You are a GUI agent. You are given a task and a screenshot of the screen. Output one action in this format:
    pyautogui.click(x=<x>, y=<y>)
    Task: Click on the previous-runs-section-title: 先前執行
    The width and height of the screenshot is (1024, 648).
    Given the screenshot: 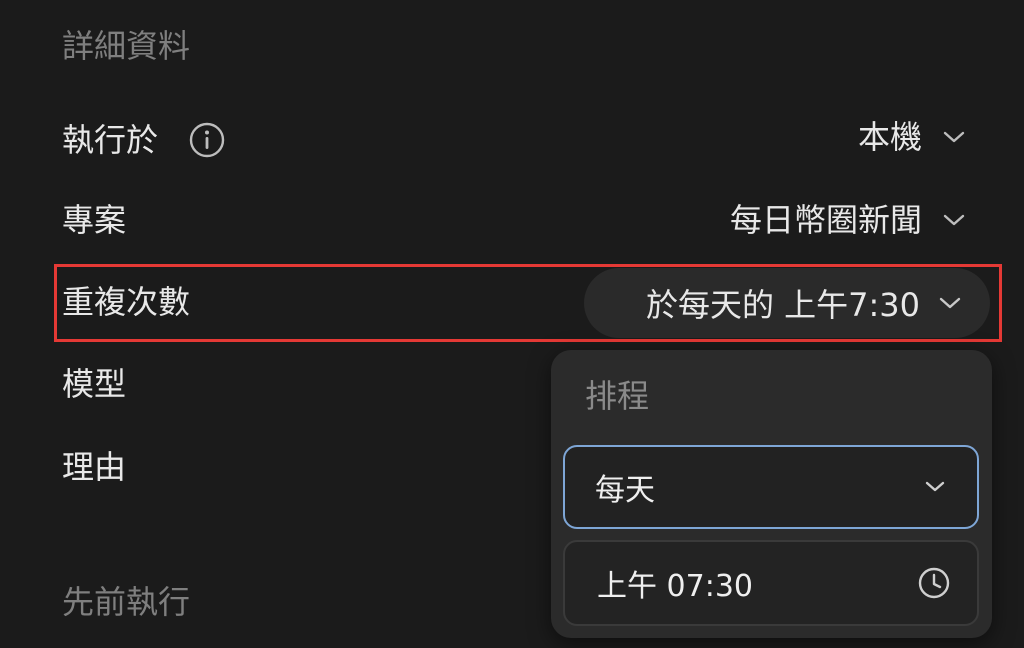 What is the action you would take?
    pyautogui.click(x=126, y=602)
    